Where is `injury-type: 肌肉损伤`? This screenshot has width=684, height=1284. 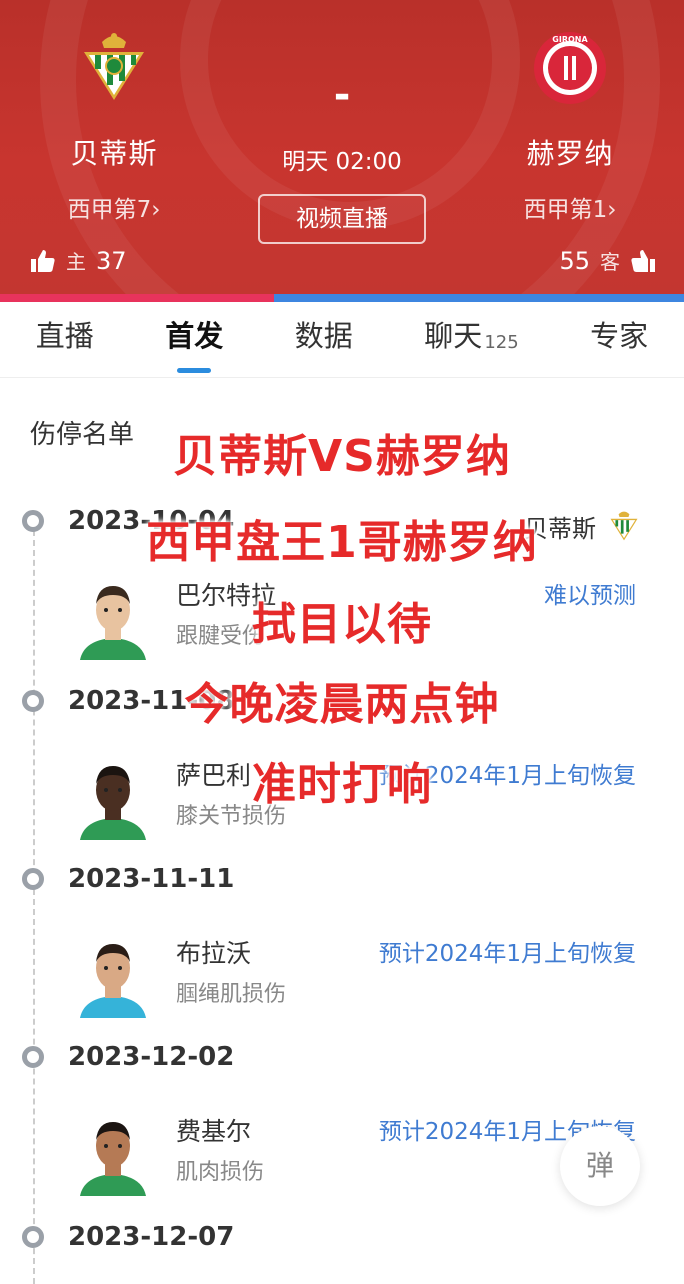
injury-type: 肌肉损伤 is located at coordinates (220, 1172).